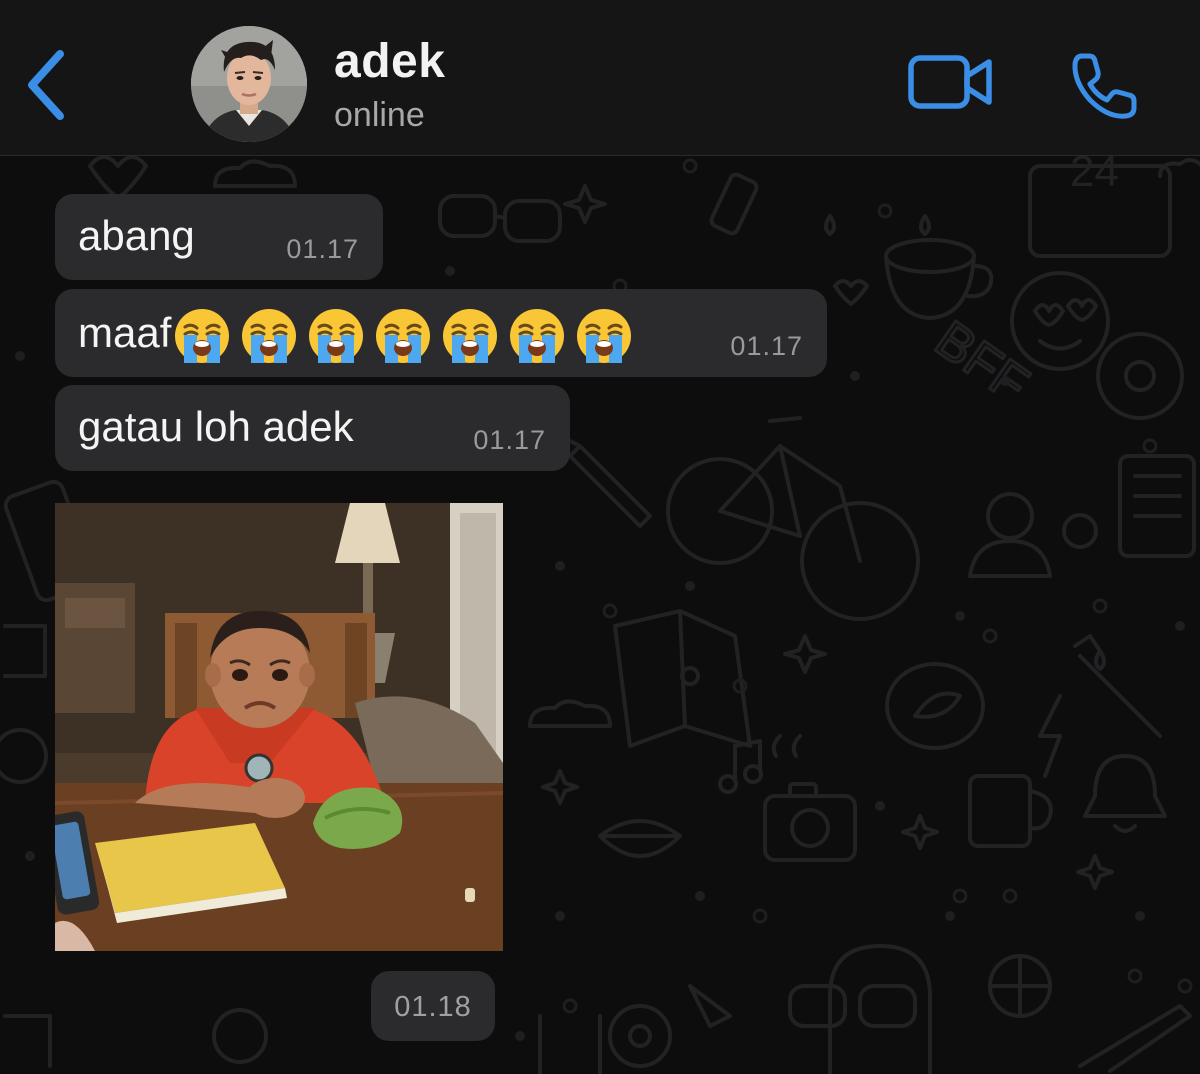  I want to click on video-camera-icon, so click(950, 82).